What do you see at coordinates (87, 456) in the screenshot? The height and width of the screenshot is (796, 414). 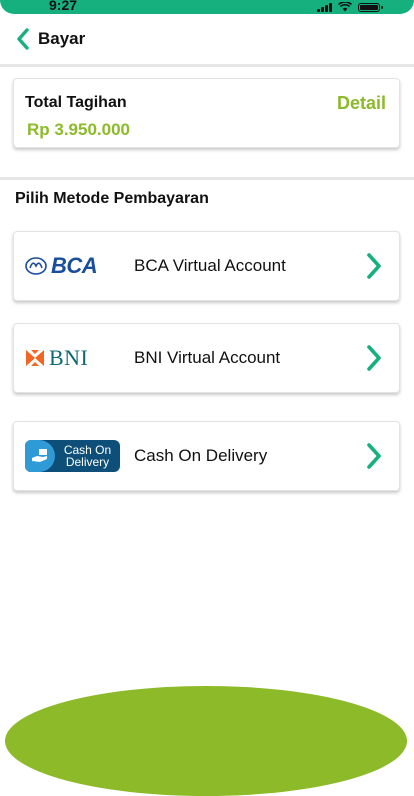 I see `cod-logo-text: Cash On Delivery` at bounding box center [87, 456].